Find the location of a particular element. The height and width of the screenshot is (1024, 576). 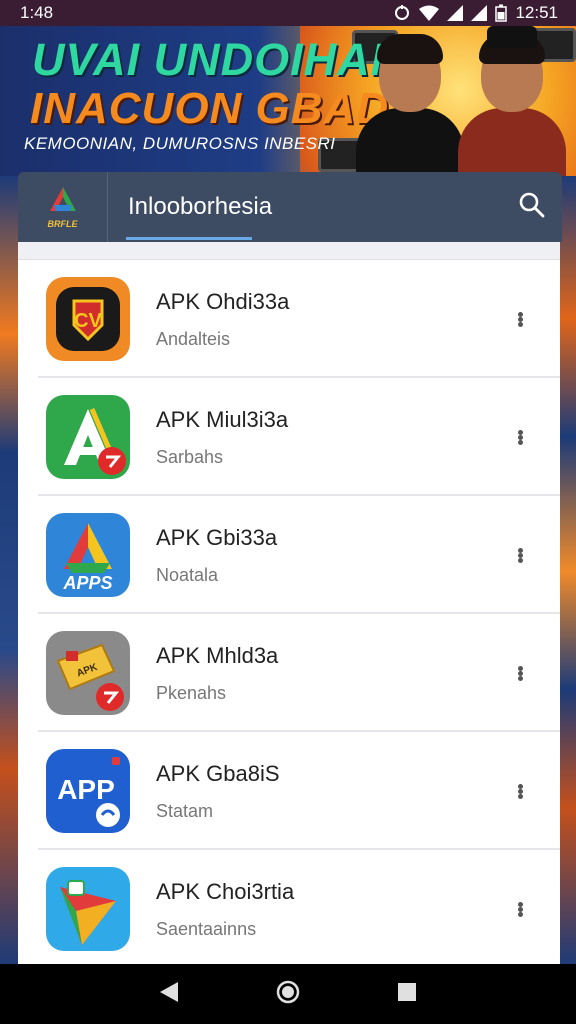

flag-icon: APK is located at coordinates (88, 673).